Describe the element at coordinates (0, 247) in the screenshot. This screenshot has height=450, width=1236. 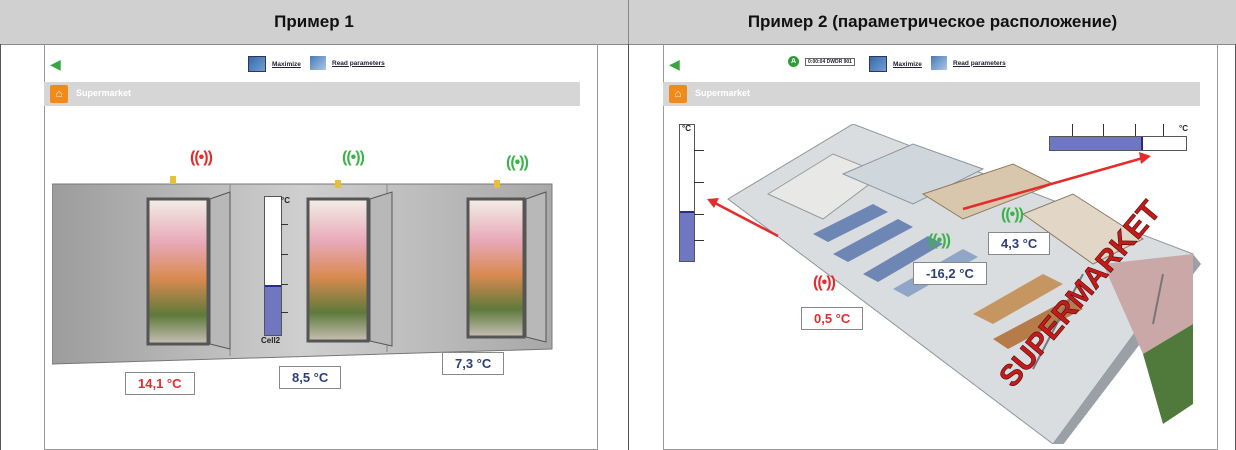
I see `left-border` at that location.